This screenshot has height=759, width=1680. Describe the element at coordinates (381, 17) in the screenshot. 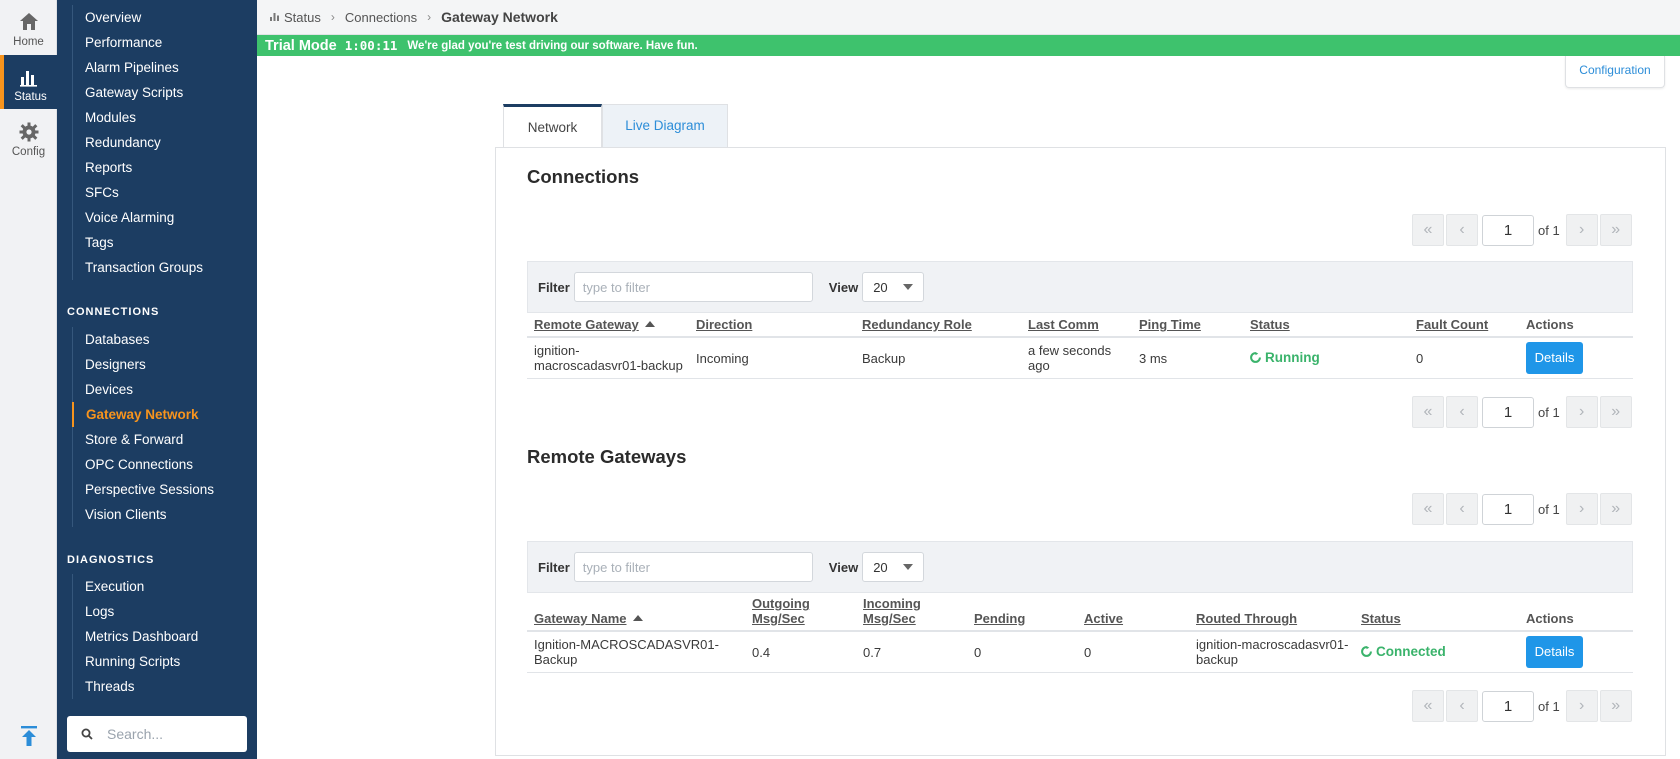

I see `breadcrumb-connections: Connections` at that location.